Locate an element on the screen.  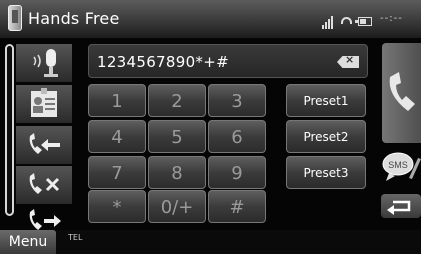
key-5: 5 is located at coordinates (177, 136).